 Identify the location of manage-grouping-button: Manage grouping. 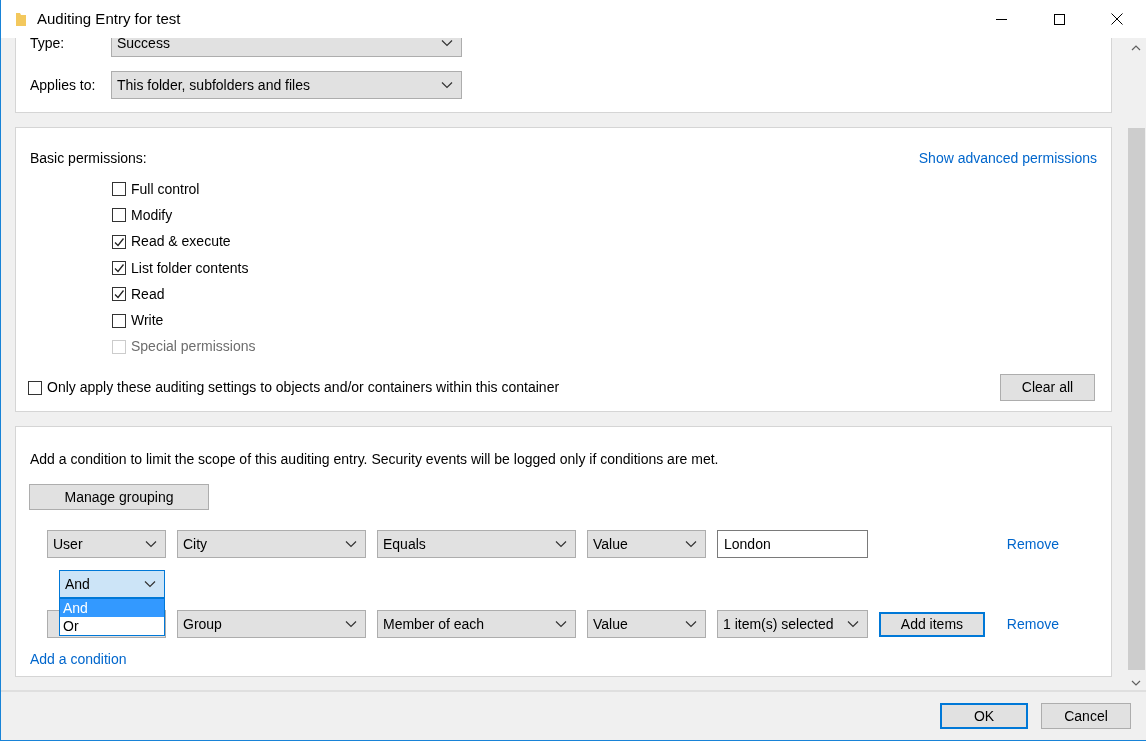
(119, 497).